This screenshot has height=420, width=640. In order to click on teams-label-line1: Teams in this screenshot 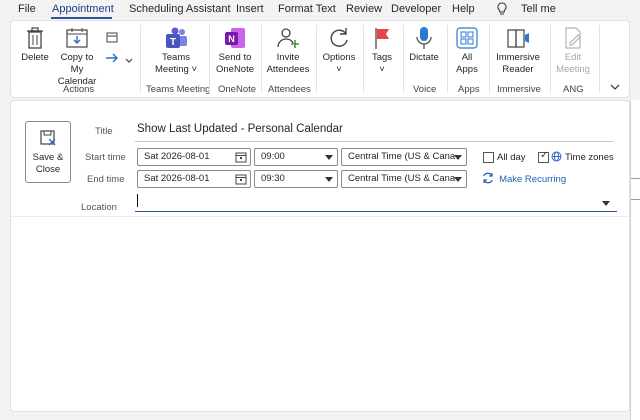, I will do `click(176, 57)`.